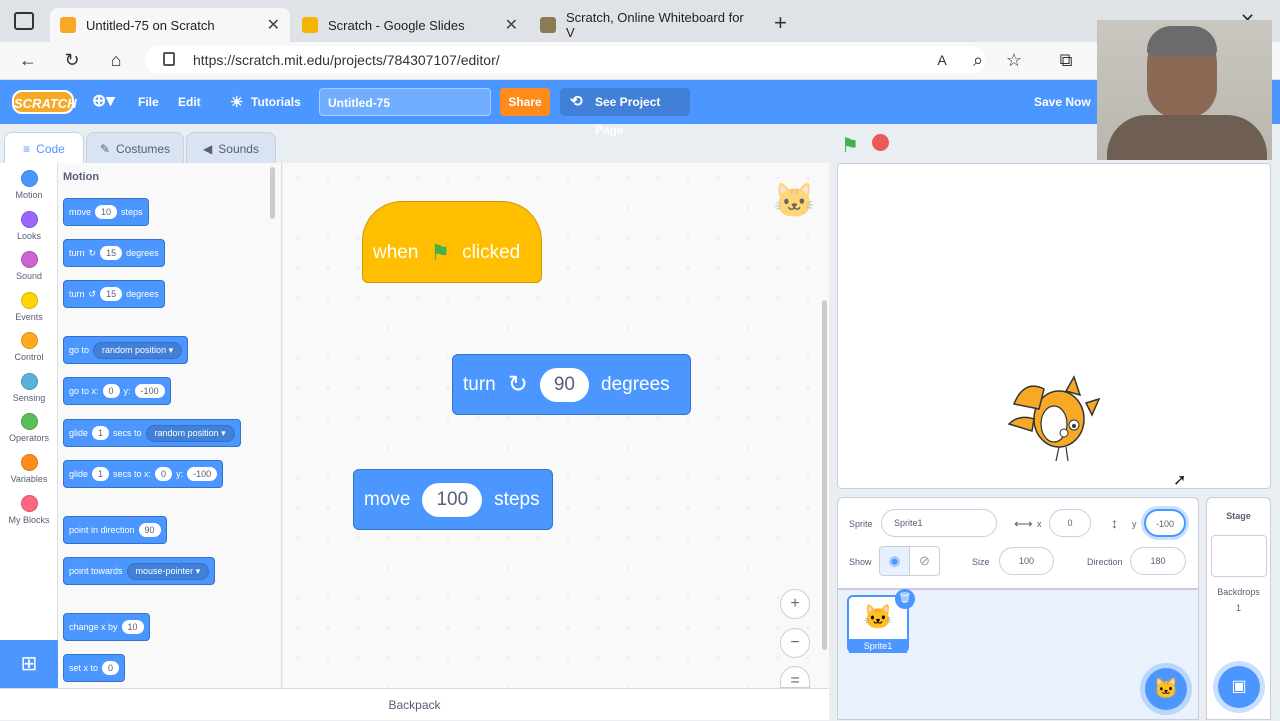  I want to click on category-sensing: Sensing, so click(29, 388).